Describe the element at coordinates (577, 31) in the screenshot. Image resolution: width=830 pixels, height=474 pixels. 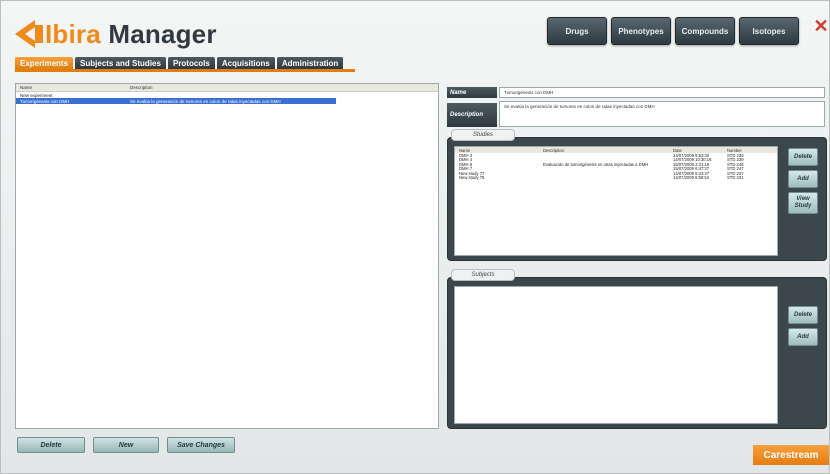
I see `drugs-button: Drugs` at that location.